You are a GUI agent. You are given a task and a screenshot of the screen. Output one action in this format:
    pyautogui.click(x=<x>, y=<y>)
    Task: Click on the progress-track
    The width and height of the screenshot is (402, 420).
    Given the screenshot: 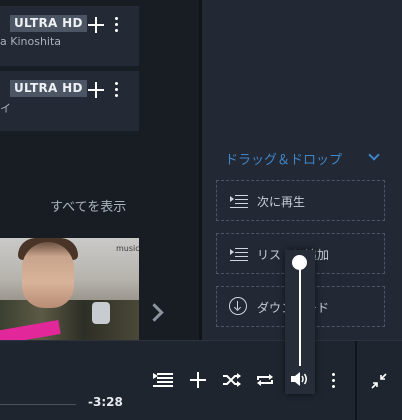 What is the action you would take?
    pyautogui.click(x=38, y=404)
    